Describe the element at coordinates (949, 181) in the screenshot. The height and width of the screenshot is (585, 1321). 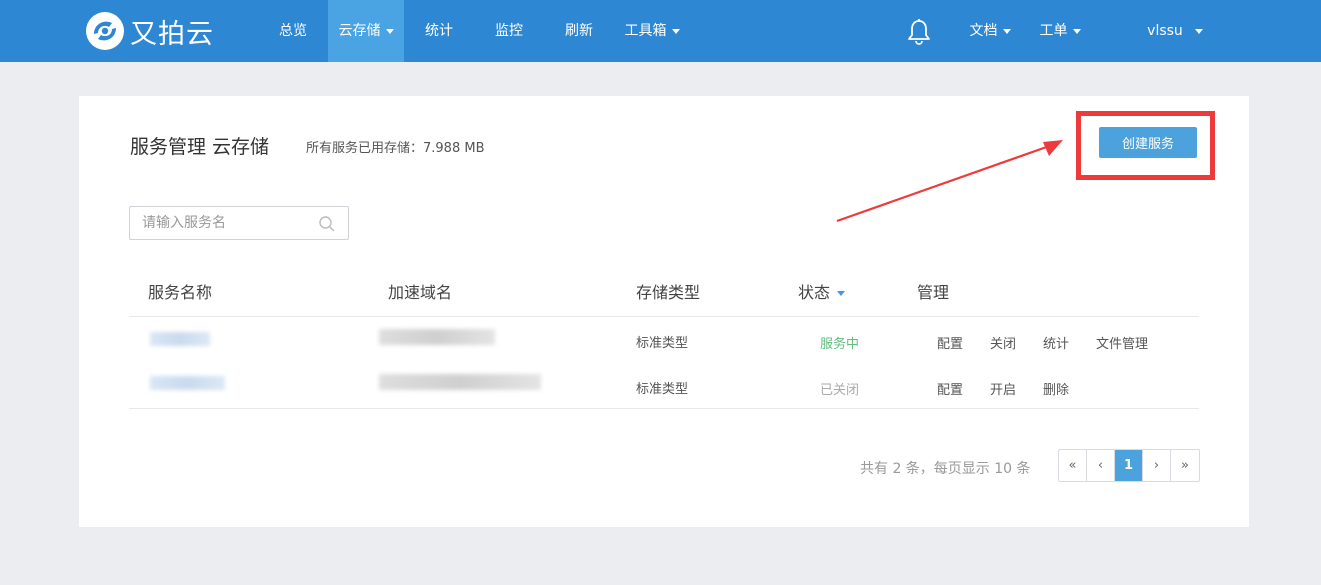
I see `annotation-arrow` at that location.